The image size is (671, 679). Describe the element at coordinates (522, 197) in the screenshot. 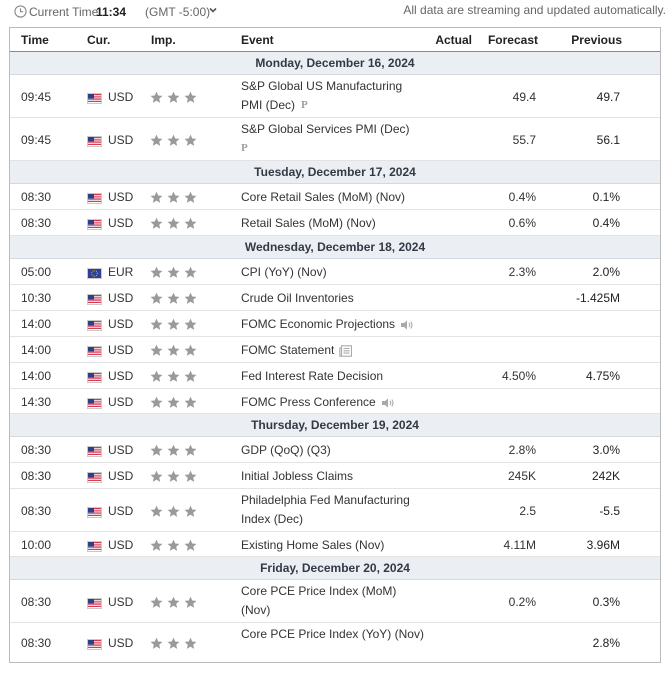

I see `event-forecast: 0.4%` at that location.